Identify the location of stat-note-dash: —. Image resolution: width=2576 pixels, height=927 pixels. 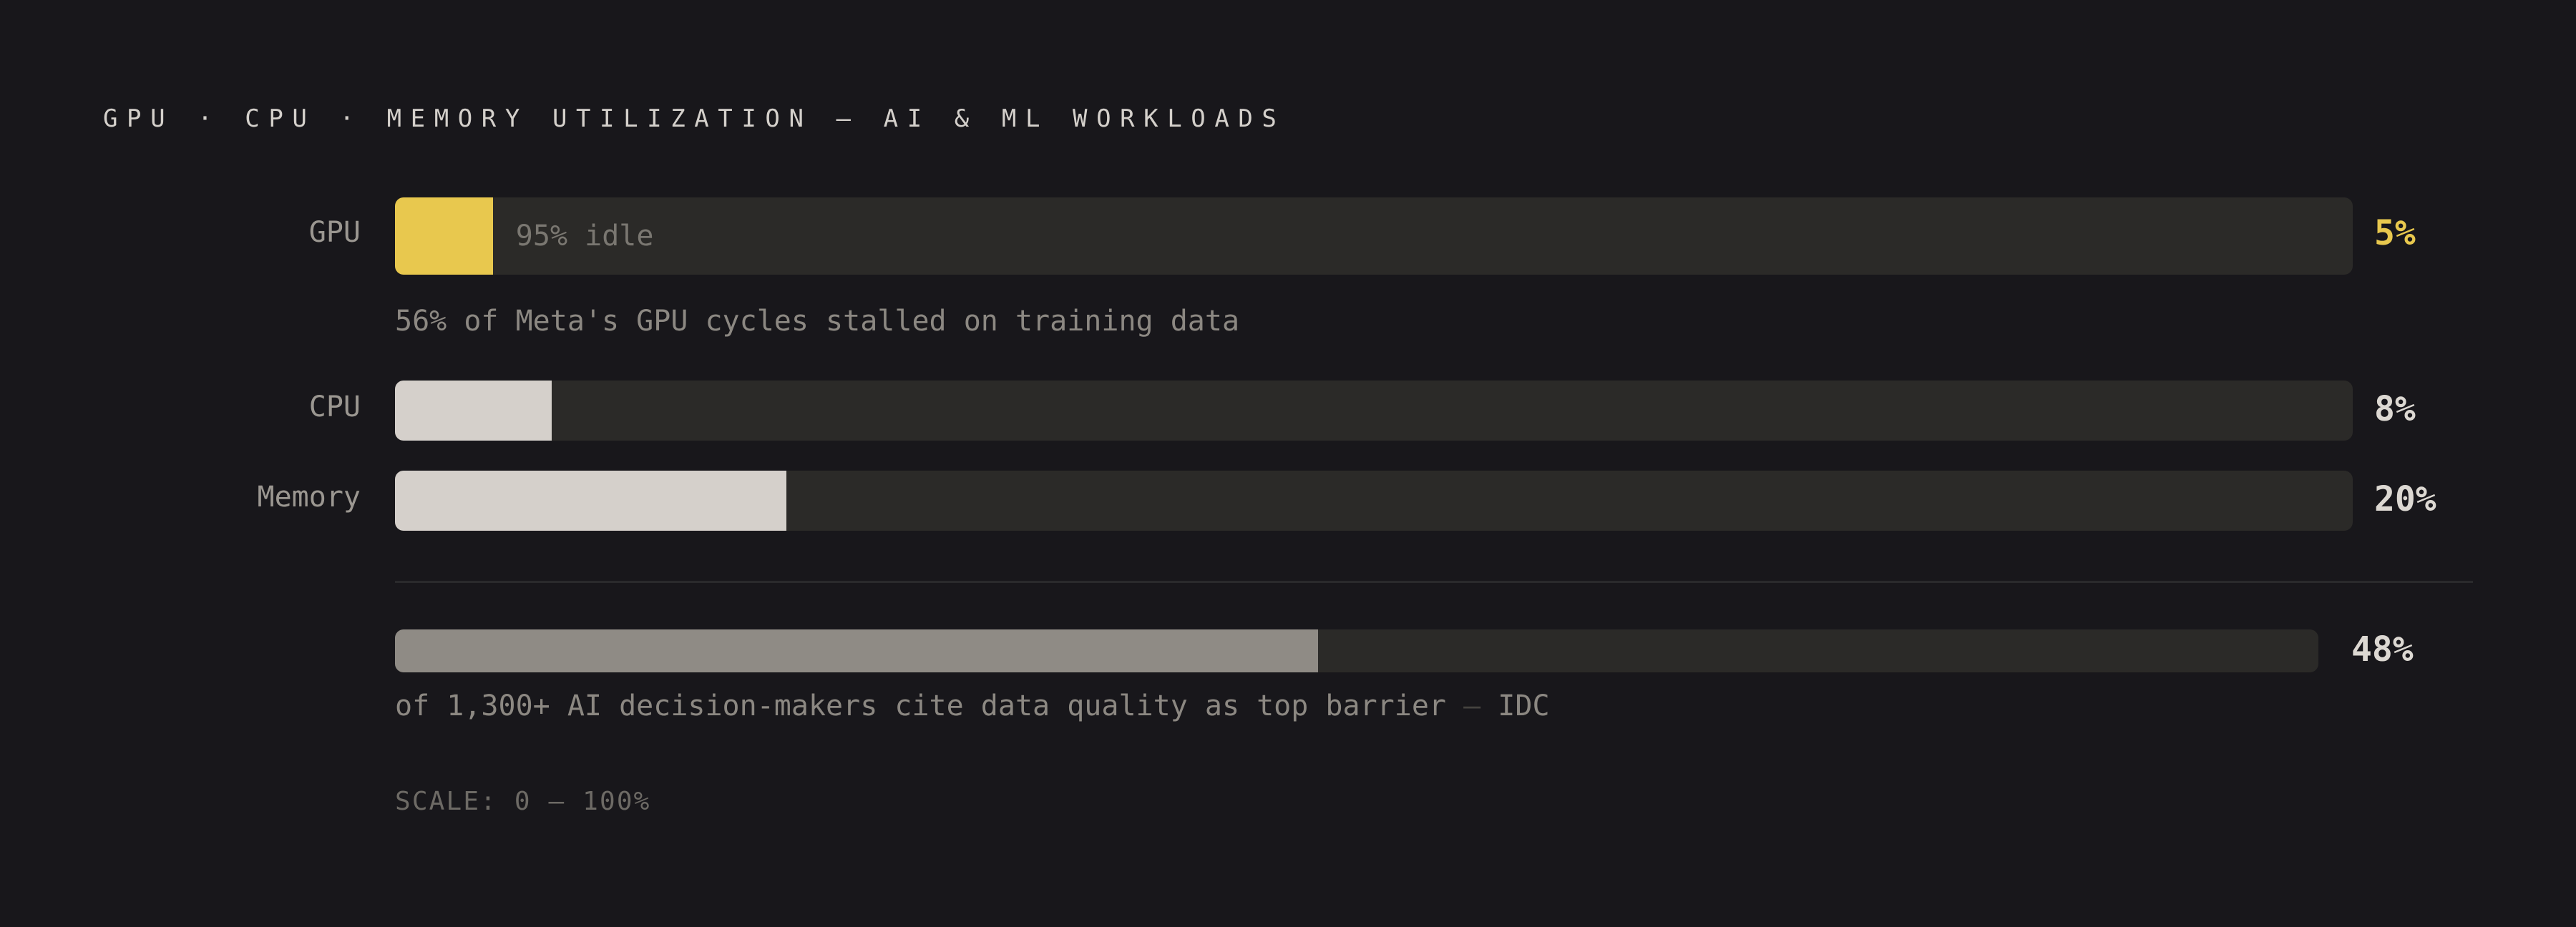
(1472, 706).